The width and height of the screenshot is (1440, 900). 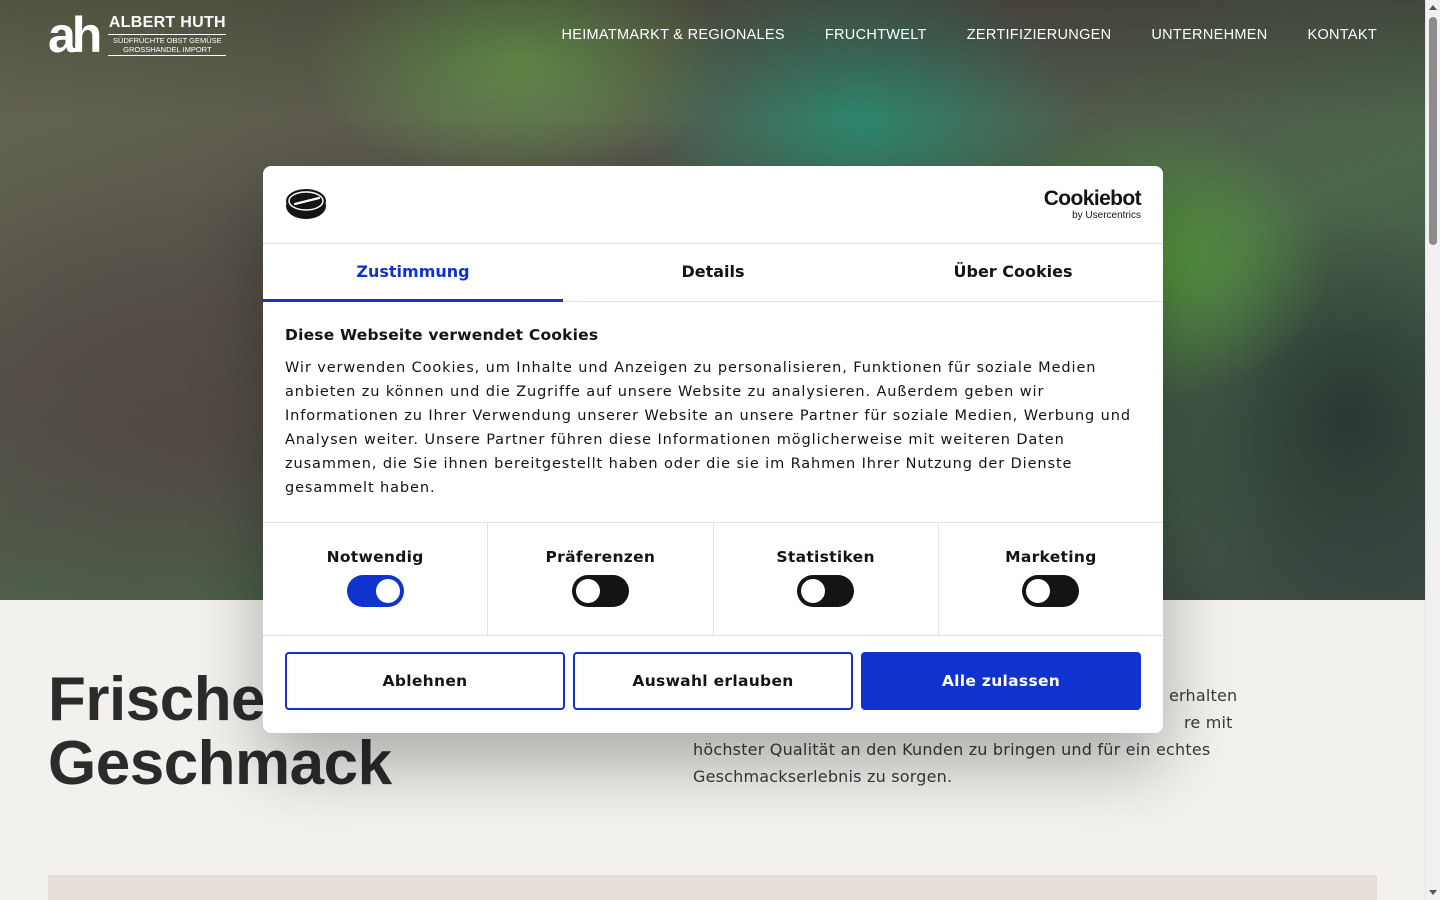 I want to click on brand-name: Cookiebot, so click(x=1092, y=198).